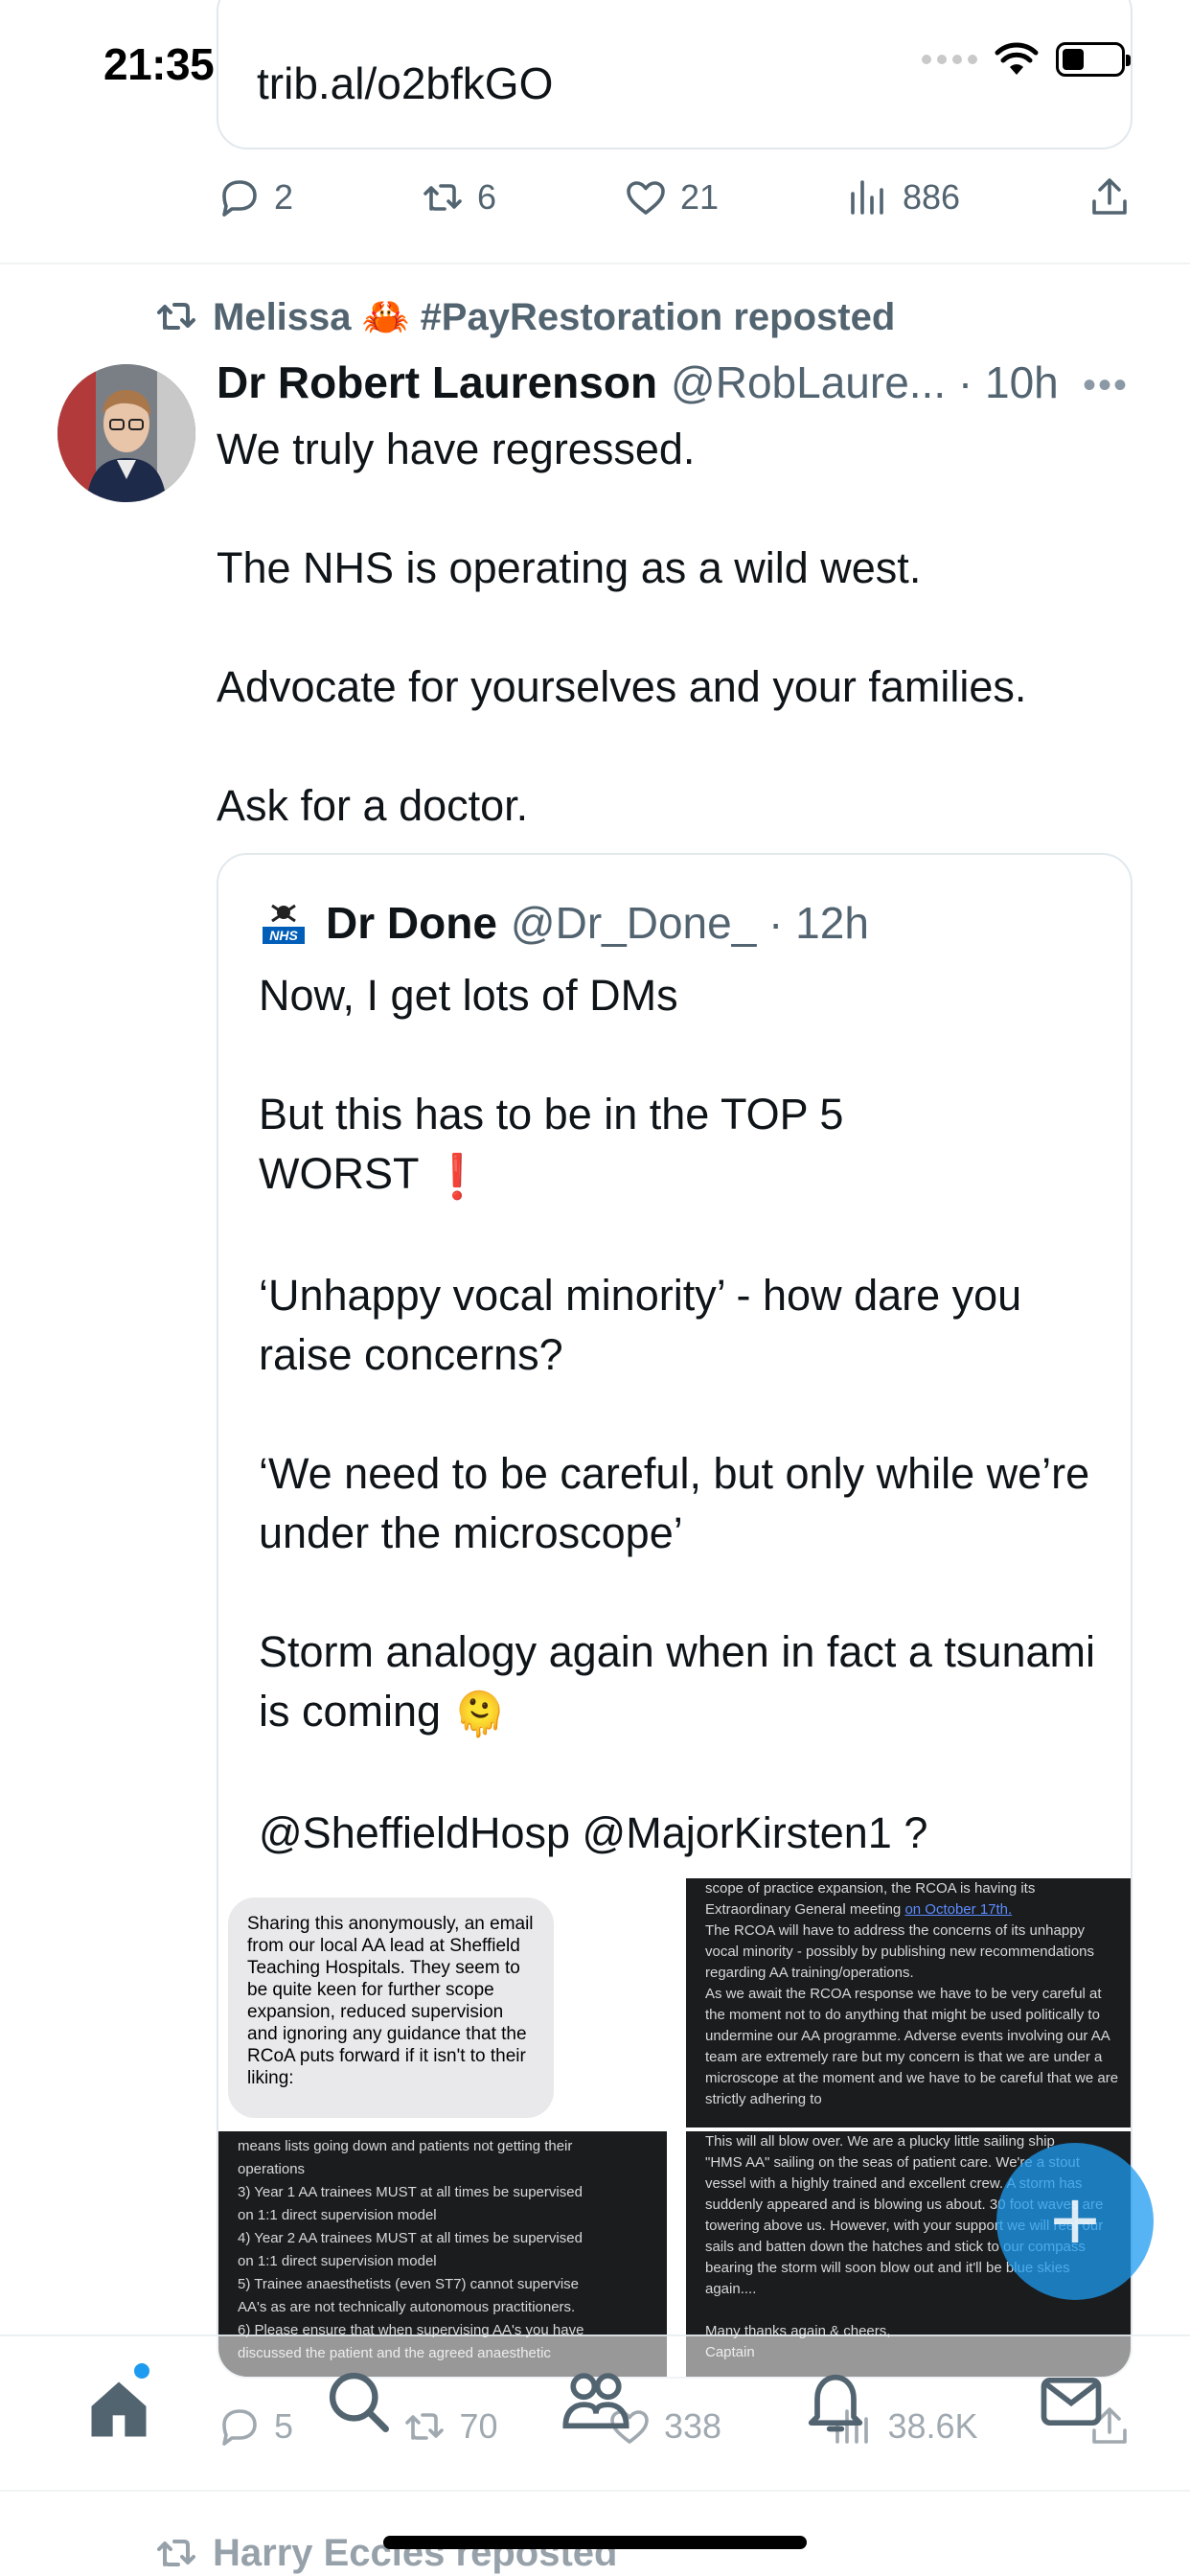 This screenshot has width=1190, height=2576. Describe the element at coordinates (284, 923) in the screenshot. I see `quoted-avatar: NHS` at that location.